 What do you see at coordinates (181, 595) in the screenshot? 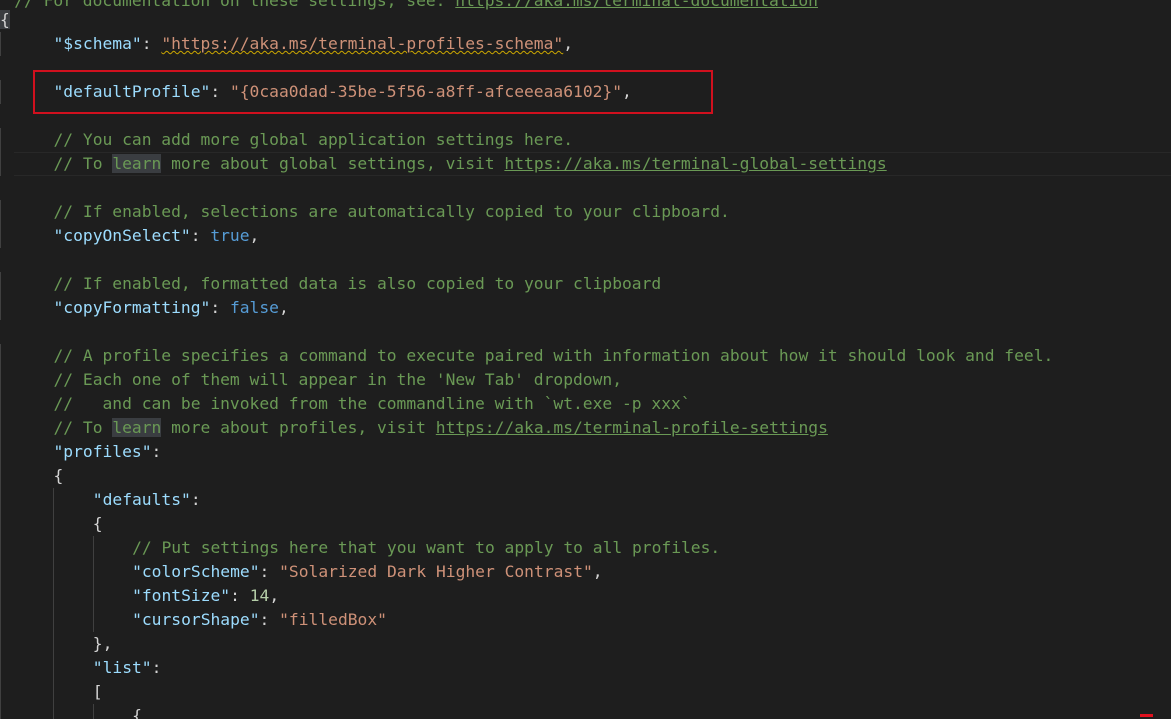
I see `json-key: "fontSize"` at bounding box center [181, 595].